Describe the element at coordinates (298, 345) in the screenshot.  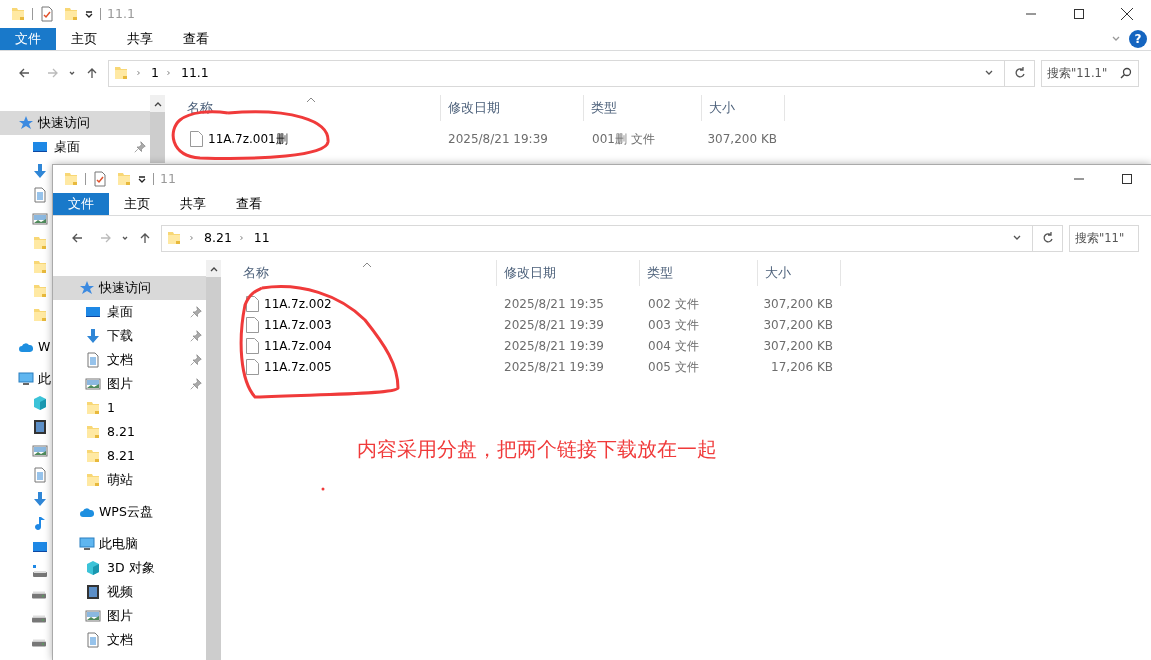
I see `file-name: 11A.7z.004` at that location.